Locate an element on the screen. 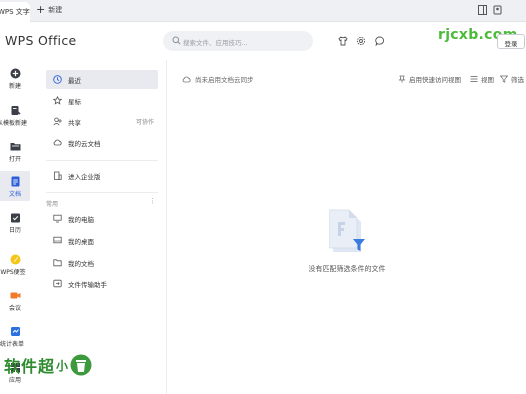 This screenshot has height=394, width=526. folder-doc-icon is located at coordinates (57, 263).